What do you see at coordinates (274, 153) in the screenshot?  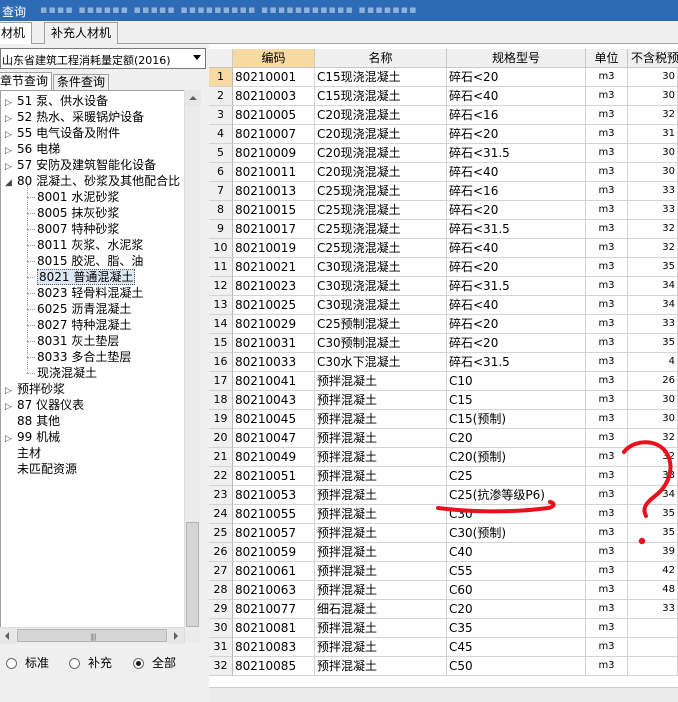 I see `cell-code: 80210009` at bounding box center [274, 153].